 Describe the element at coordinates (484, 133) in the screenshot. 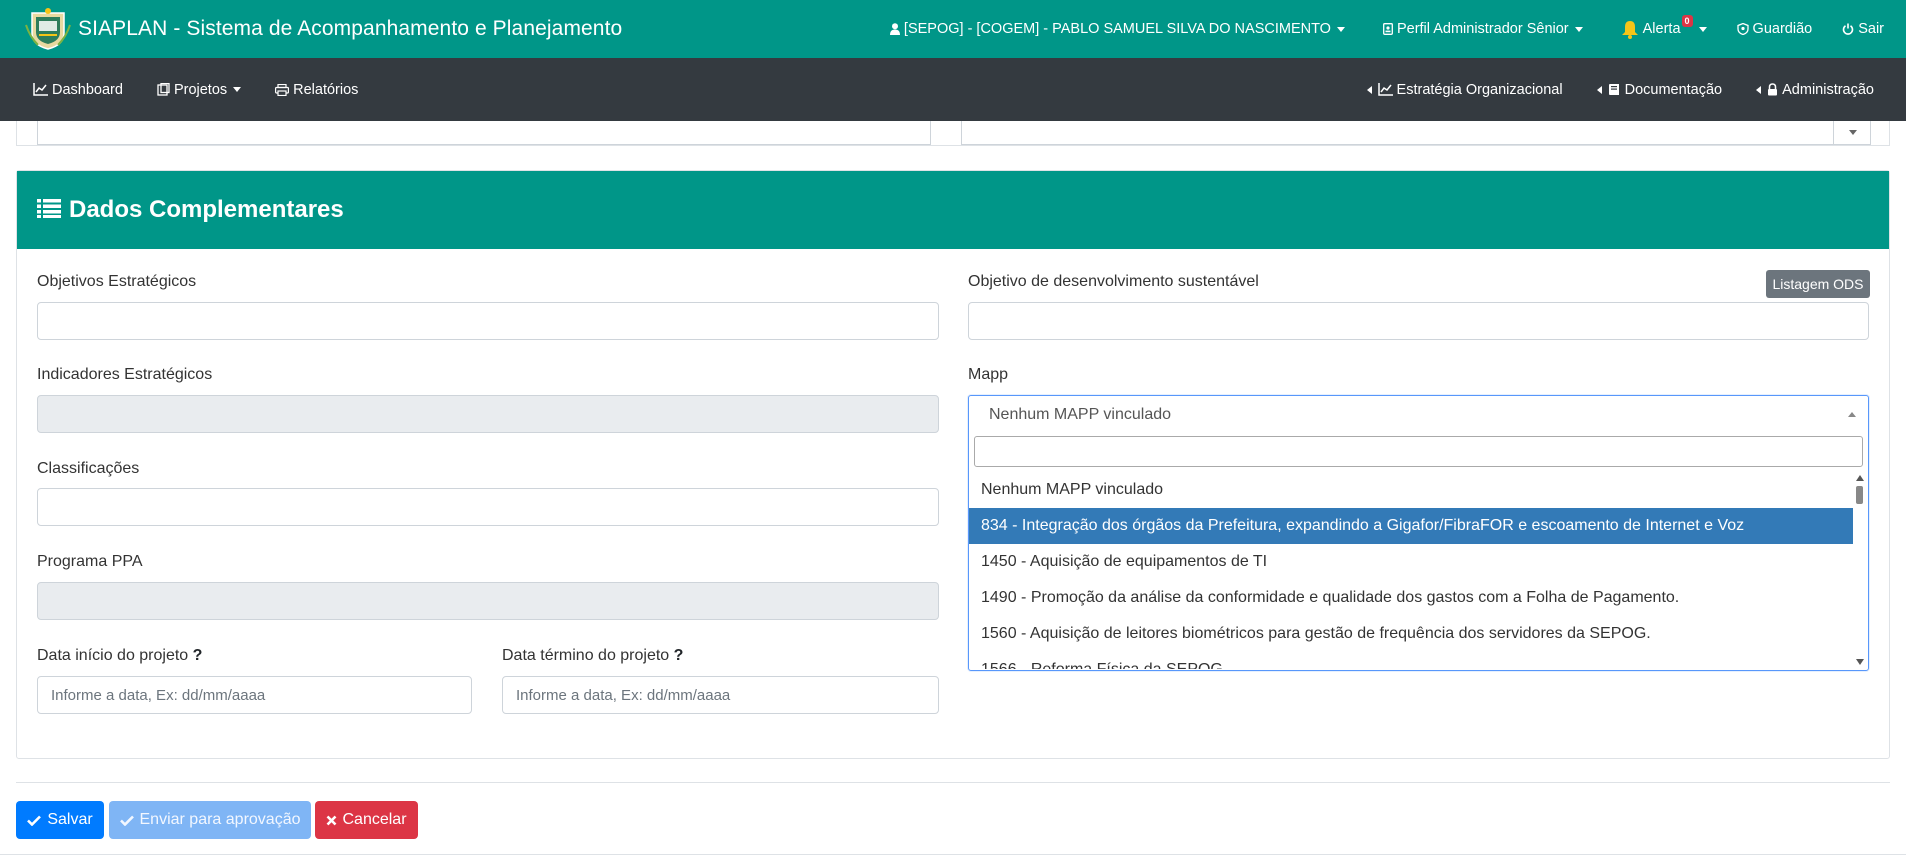

I see `previous-field-left` at that location.